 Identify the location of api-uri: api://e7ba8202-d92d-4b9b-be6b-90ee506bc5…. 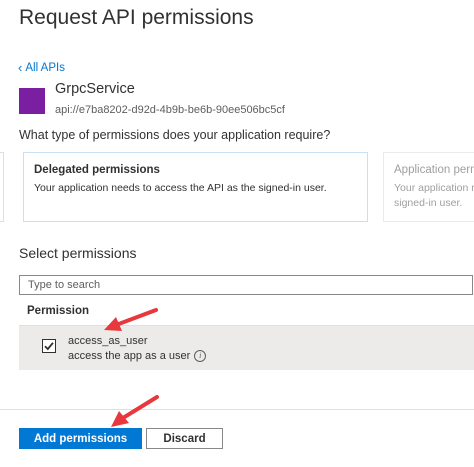
(170, 110).